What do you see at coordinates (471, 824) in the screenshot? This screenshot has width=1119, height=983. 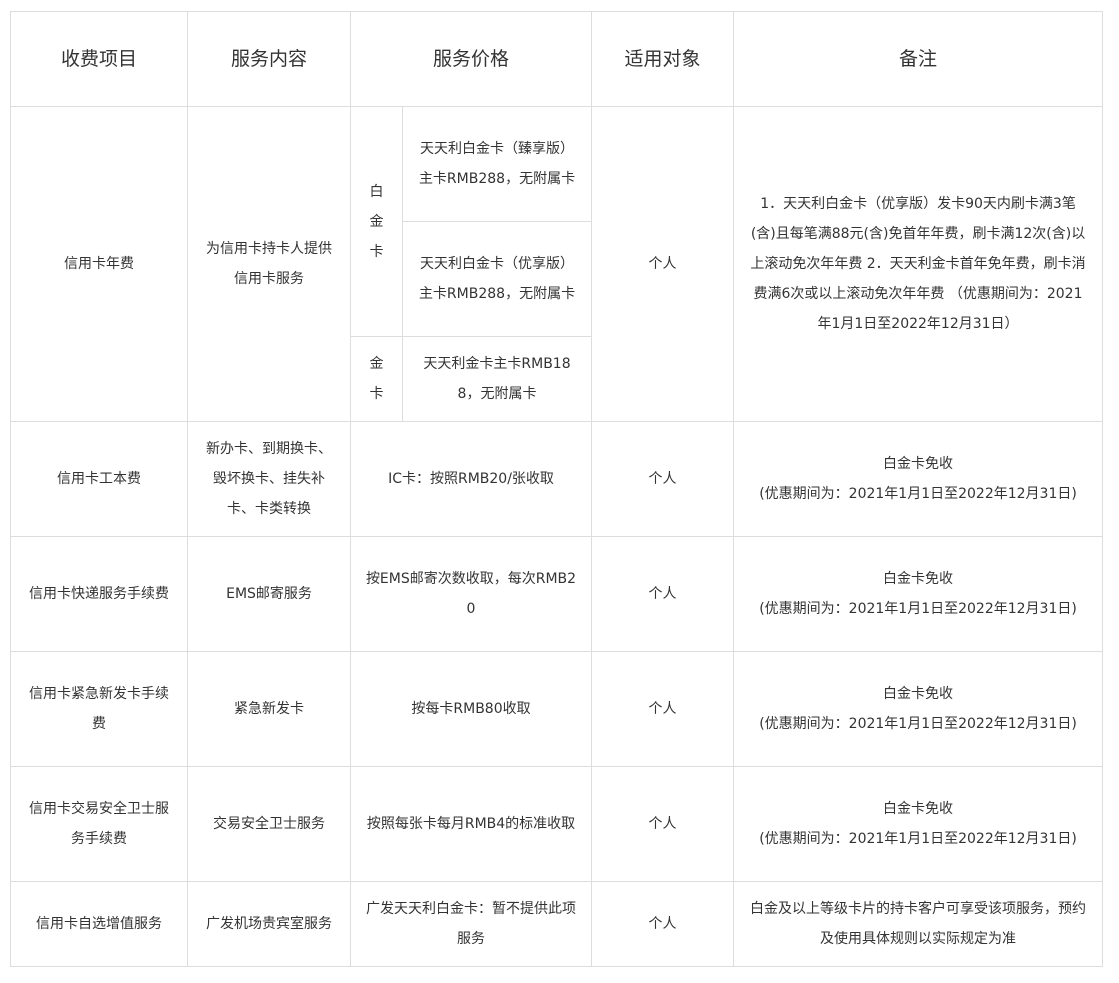 I see `service-price-cell: 按照每张卡每月RMB4的标准收取` at bounding box center [471, 824].